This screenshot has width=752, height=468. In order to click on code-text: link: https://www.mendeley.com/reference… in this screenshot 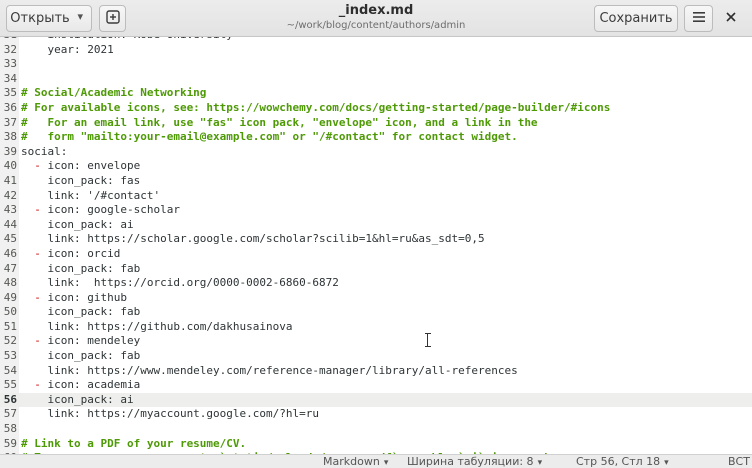, I will do `click(269, 370)`.